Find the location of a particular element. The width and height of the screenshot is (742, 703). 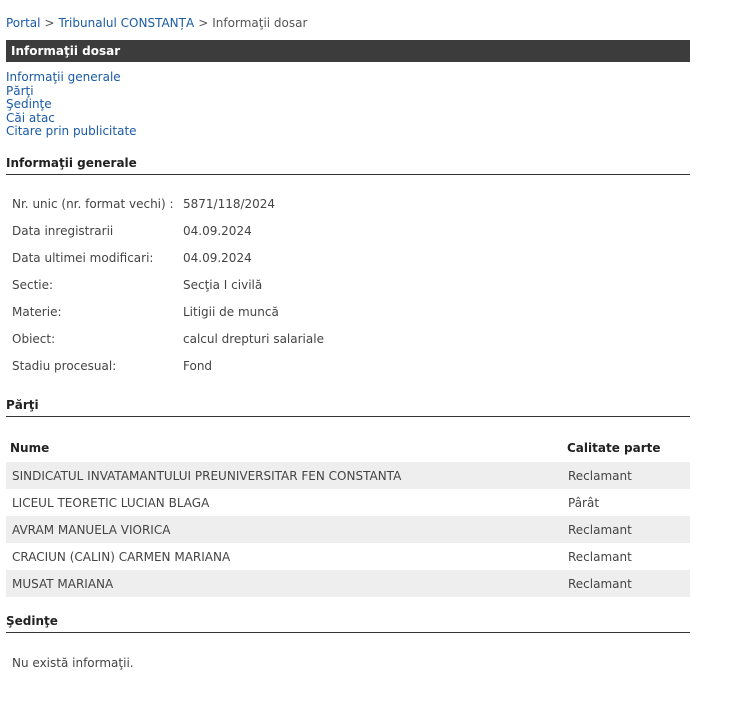

info-row: Data ultimei modificari: 04.09.2024 is located at coordinates (168, 264).